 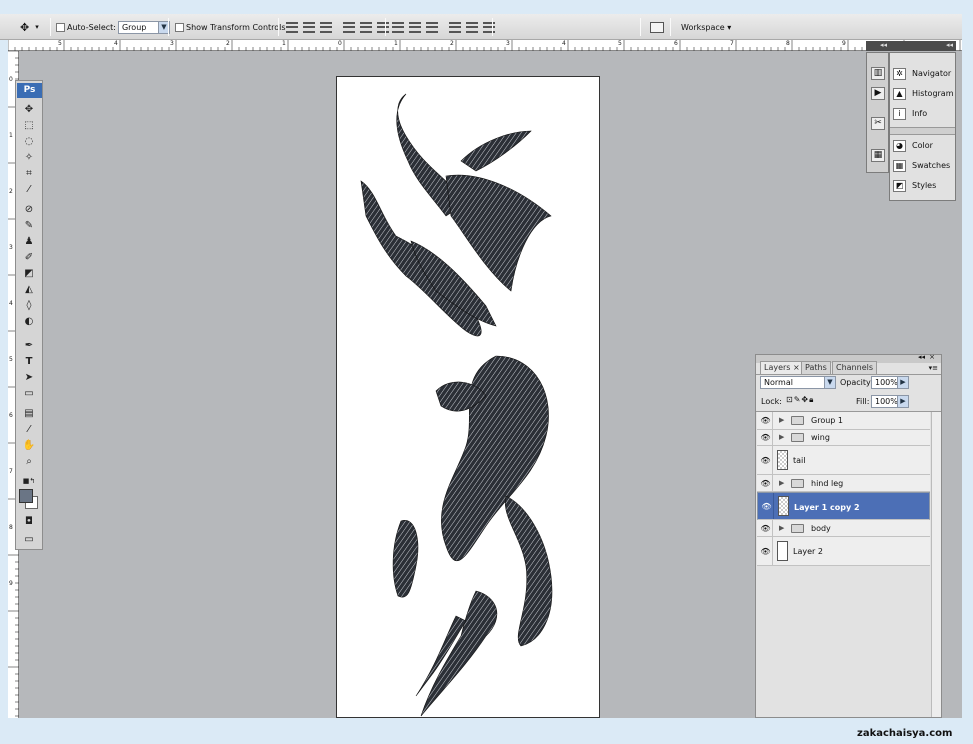 I want to click on workspace-menu: Workspace ▾, so click(x=706, y=27).